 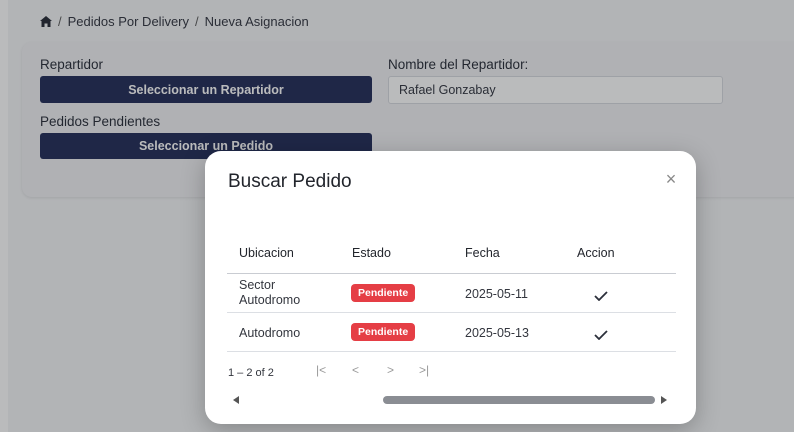 I want to click on scroll-right-arrow-icon, so click(x=664, y=400).